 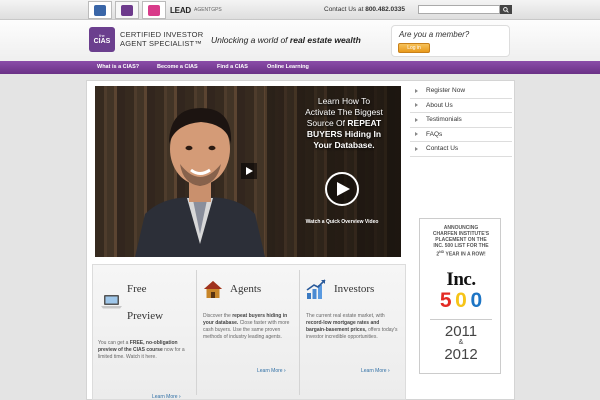 I want to click on hero-line-3: Source Of REPEAT, so click(x=344, y=123).